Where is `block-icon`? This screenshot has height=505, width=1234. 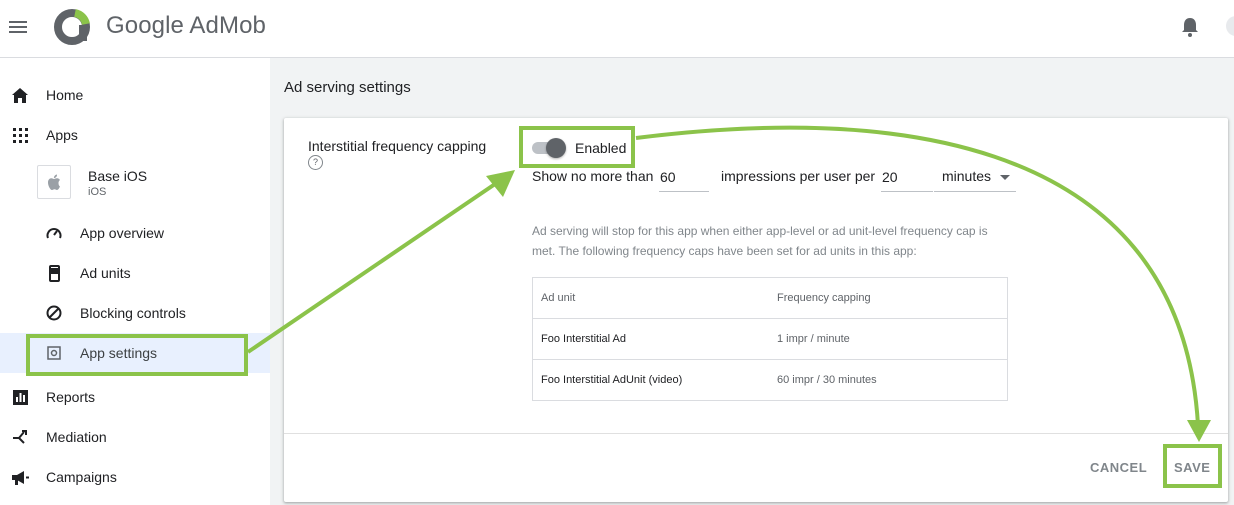 block-icon is located at coordinates (54, 313).